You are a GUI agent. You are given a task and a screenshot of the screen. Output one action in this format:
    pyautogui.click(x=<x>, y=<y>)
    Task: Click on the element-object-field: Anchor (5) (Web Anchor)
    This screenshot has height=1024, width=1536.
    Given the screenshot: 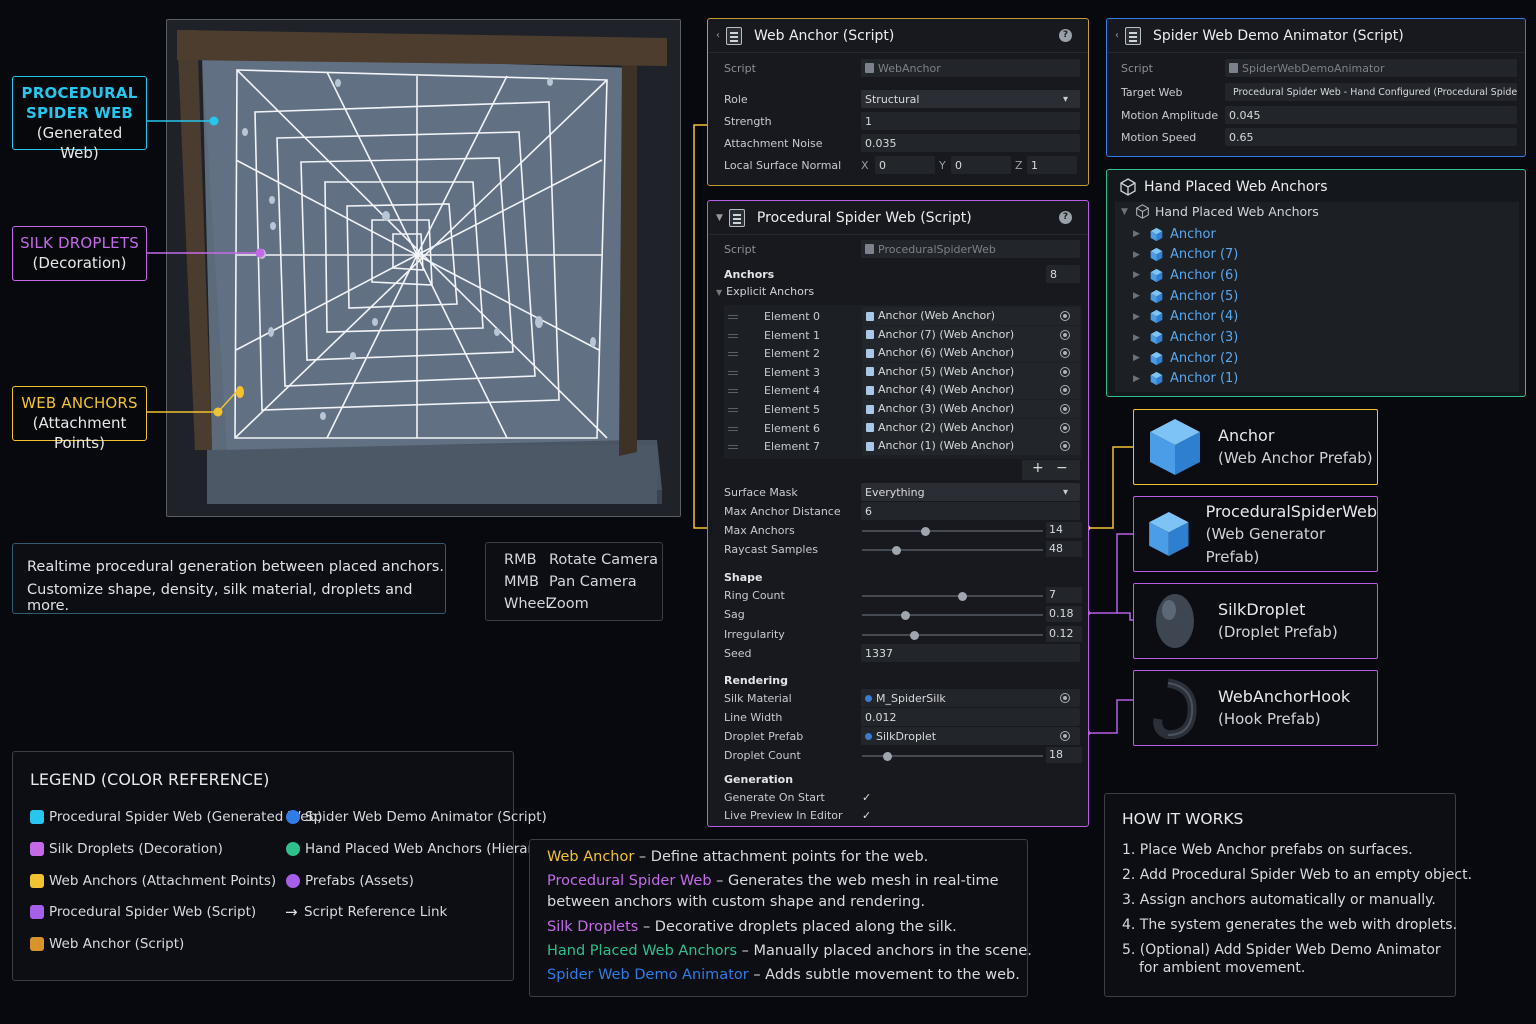 What is the action you would take?
    pyautogui.click(x=971, y=371)
    